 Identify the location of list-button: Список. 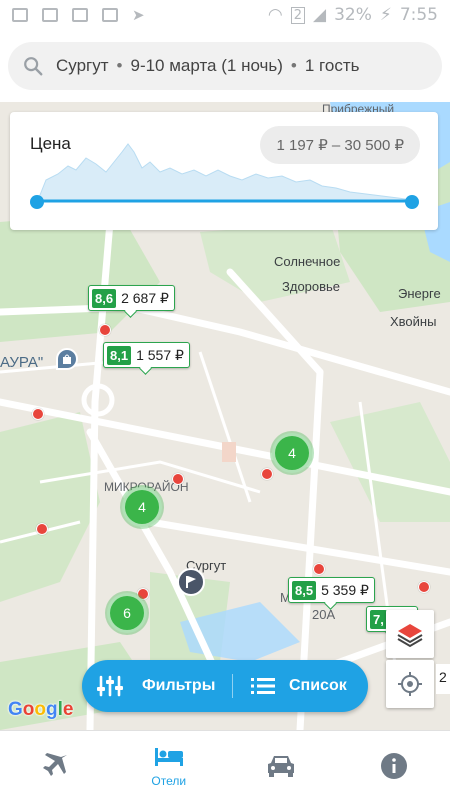
(290, 686).